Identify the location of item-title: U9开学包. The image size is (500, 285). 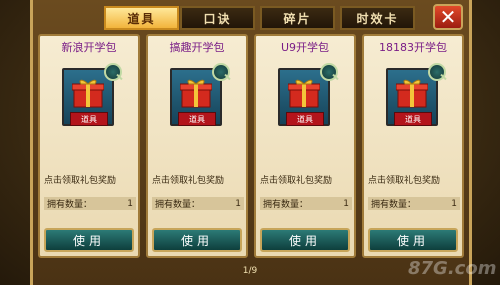
(305, 47).